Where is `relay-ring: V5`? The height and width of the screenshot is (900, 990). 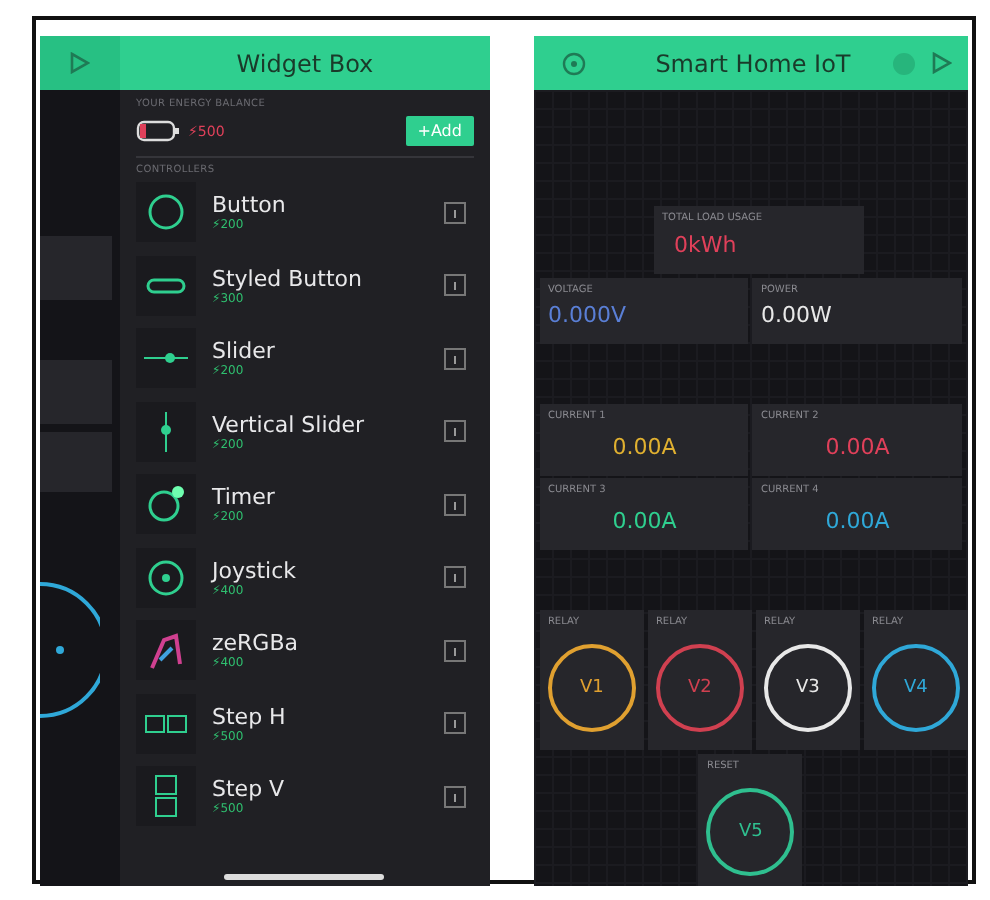 relay-ring: V5 is located at coordinates (750, 832).